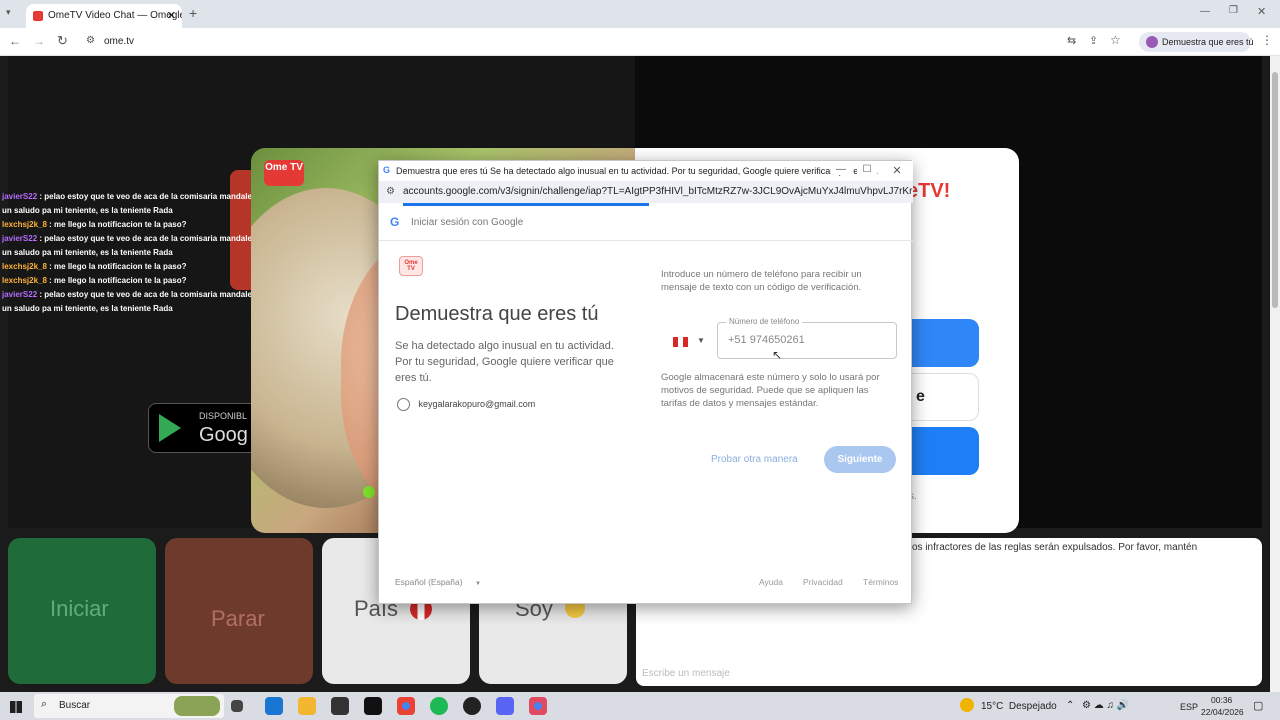 This screenshot has height=720, width=1280. I want to click on new-tab-icon: +, so click(193, 13).